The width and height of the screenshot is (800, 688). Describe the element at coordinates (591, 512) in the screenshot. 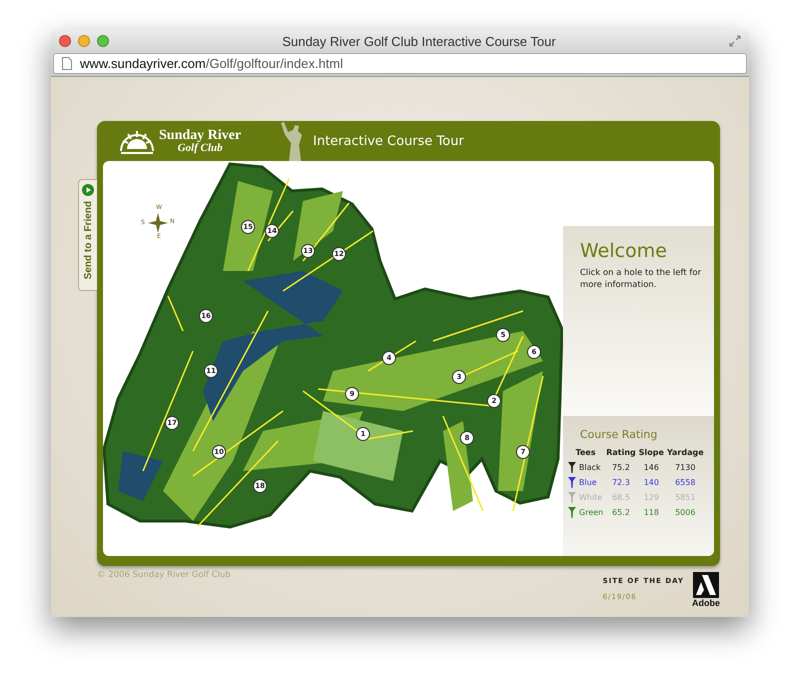

I see `tee-name: Green` at that location.